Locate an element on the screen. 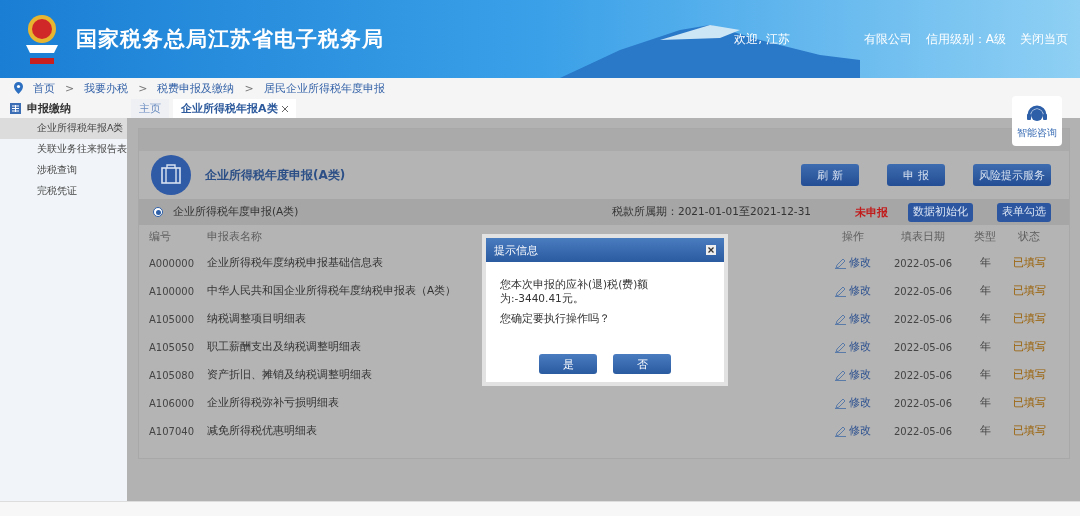  filing-status: 未申报 is located at coordinates (871, 212).